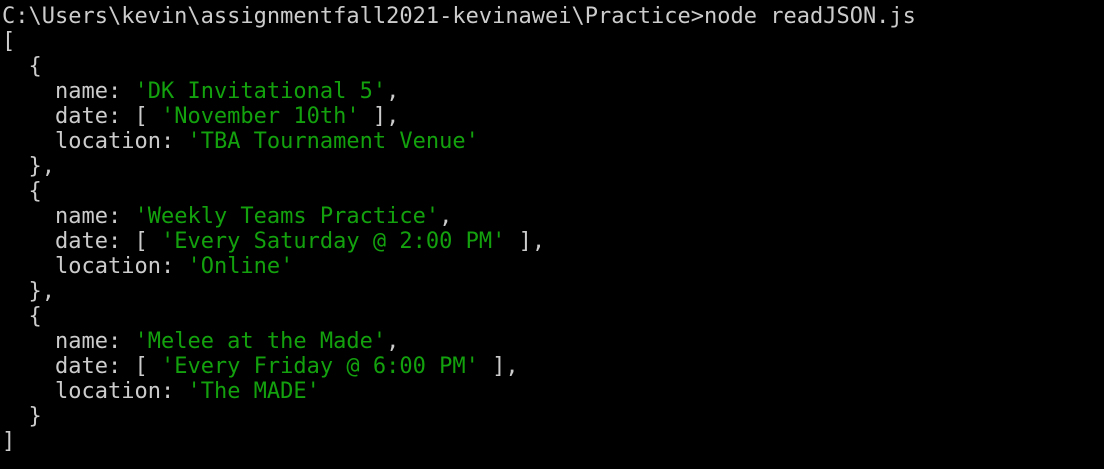  I want to click on record-2-location-value: 'The MADE', so click(253, 391).